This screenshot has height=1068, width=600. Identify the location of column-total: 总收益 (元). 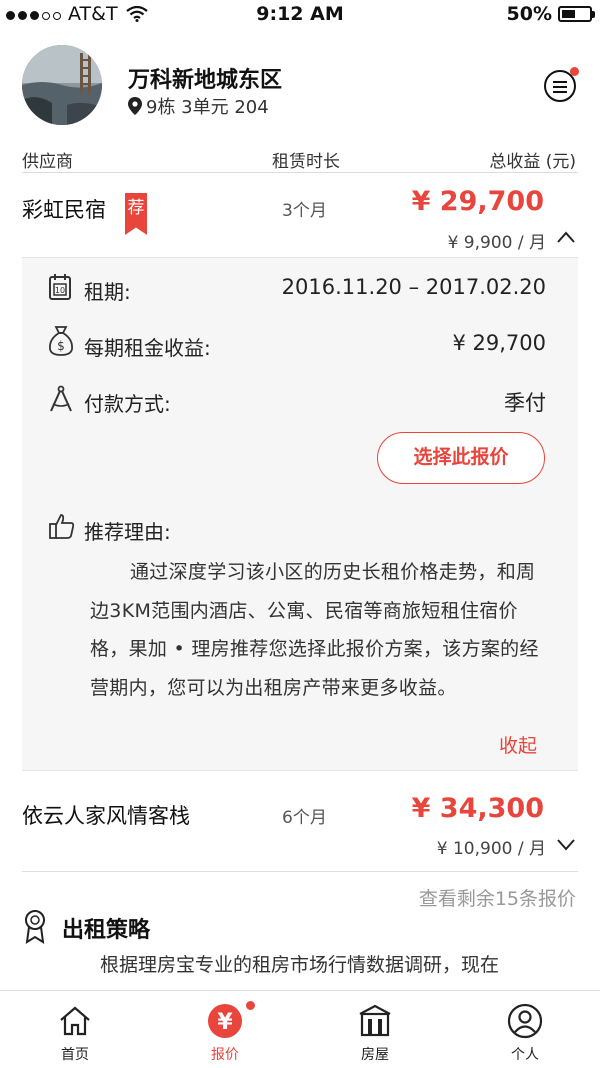
(532, 162).